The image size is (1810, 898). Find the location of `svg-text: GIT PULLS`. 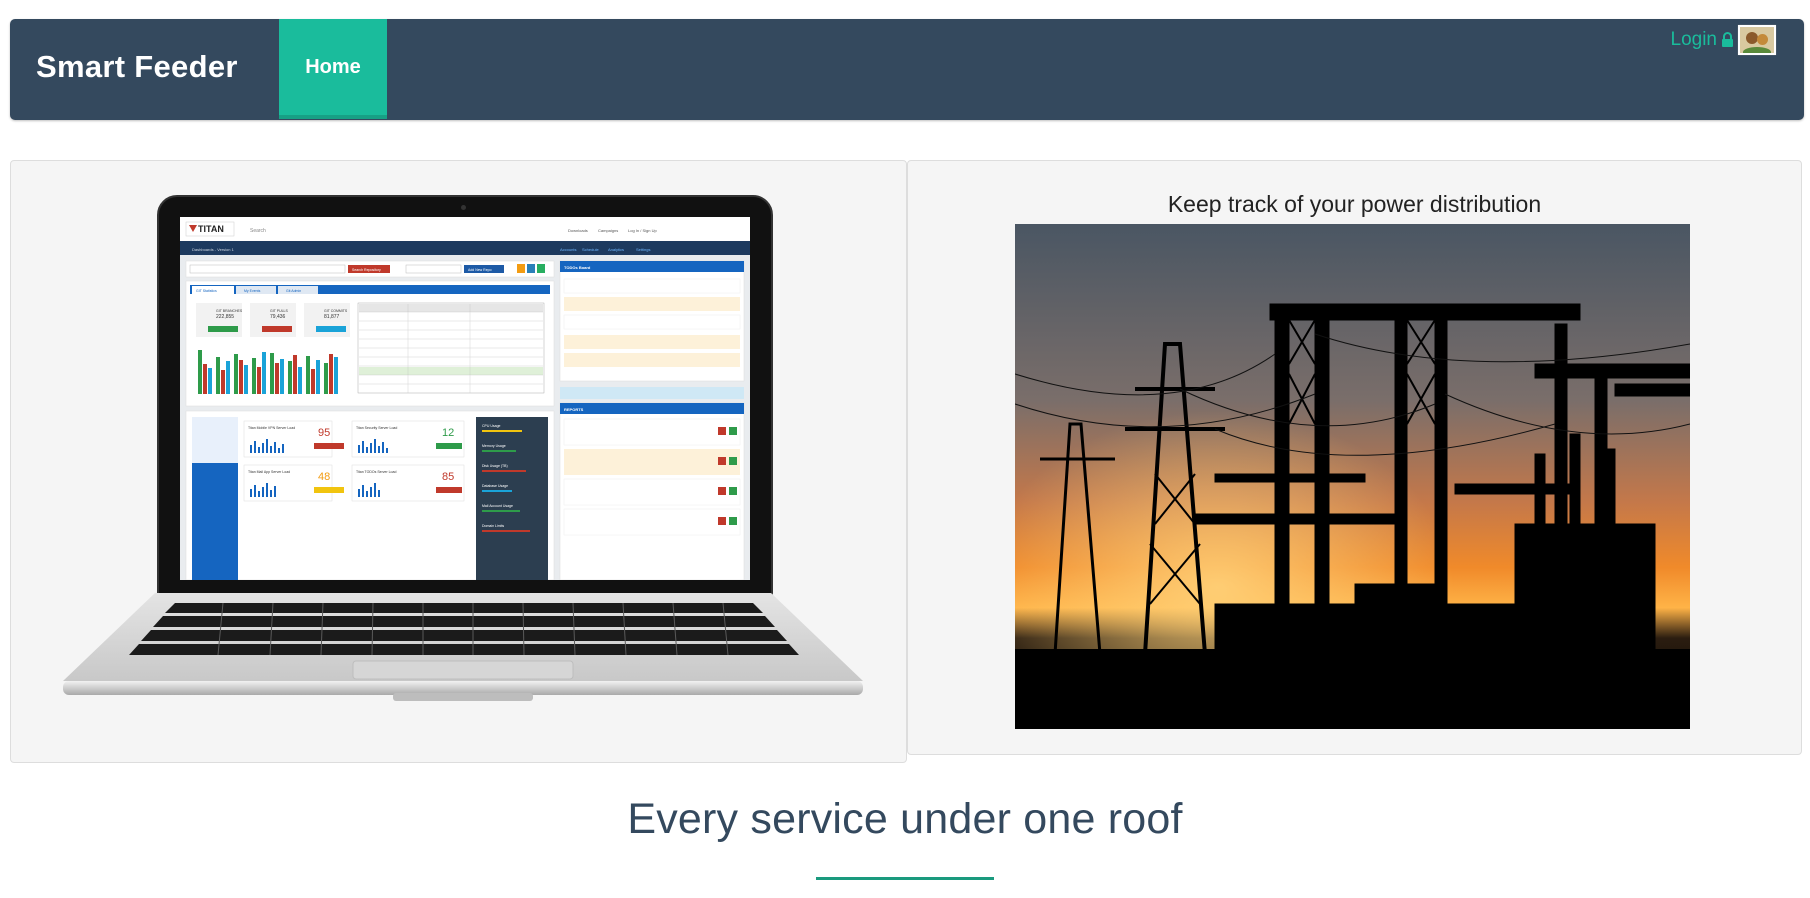

svg-text: GIT PULLS is located at coordinates (279, 311).